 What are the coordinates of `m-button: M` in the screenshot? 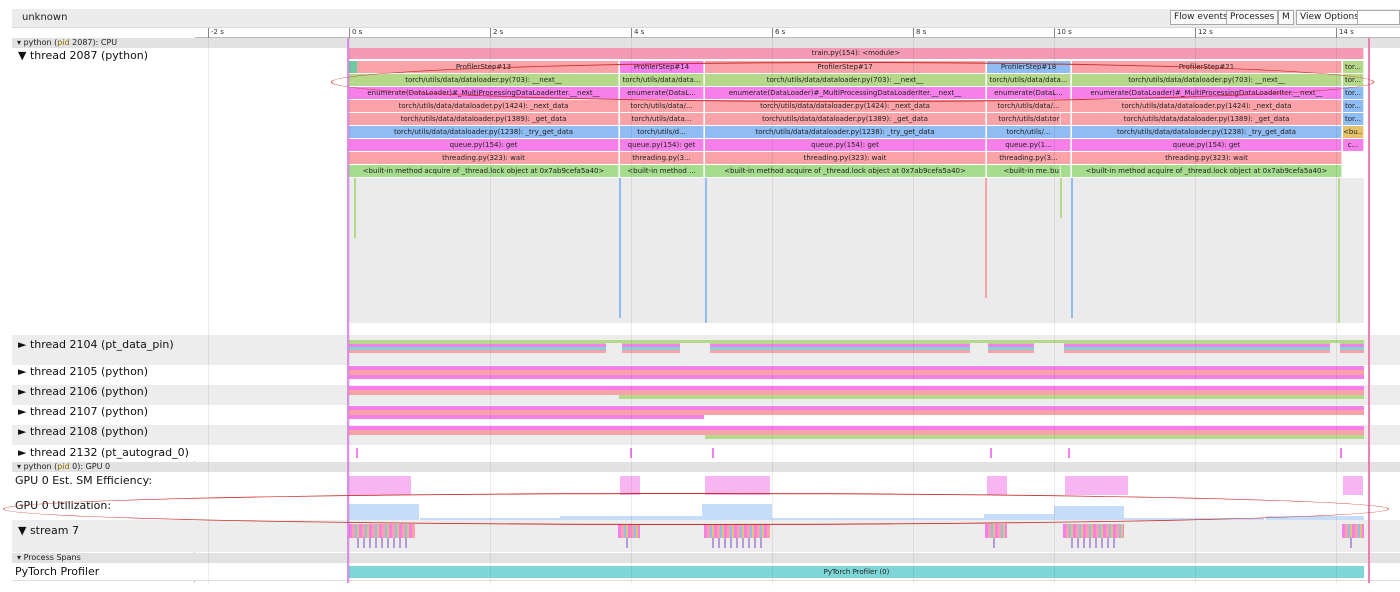 It's located at (1286, 17).